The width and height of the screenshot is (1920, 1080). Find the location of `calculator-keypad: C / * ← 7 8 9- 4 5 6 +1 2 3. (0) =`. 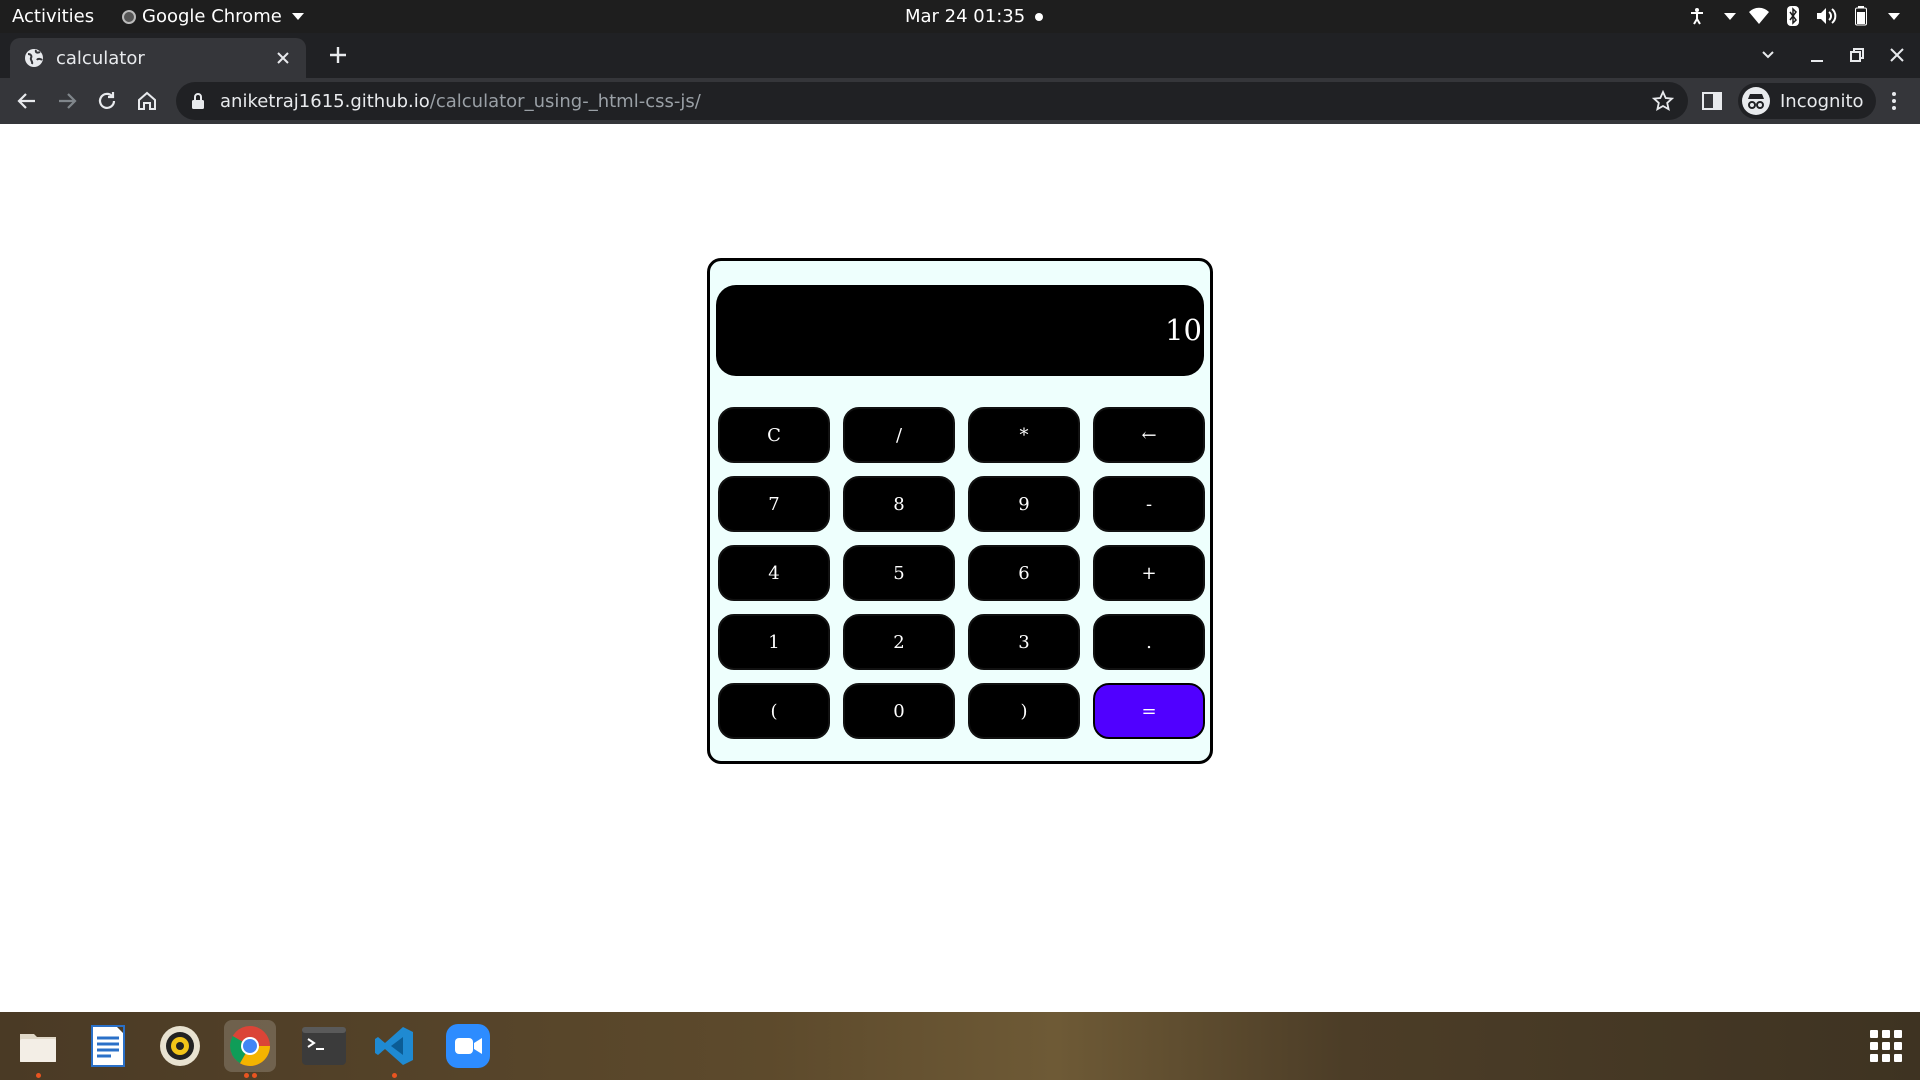

calculator-keypad: C / * ← 7 8 9- 4 5 6 +1 2 3. (0) = is located at coordinates (961, 573).